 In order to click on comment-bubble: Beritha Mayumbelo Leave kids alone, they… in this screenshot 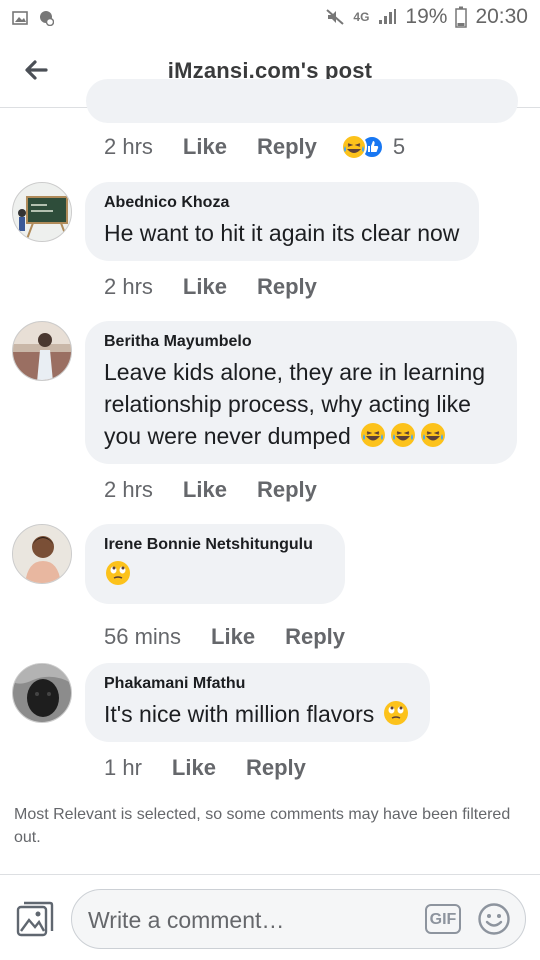, I will do `click(301, 392)`.